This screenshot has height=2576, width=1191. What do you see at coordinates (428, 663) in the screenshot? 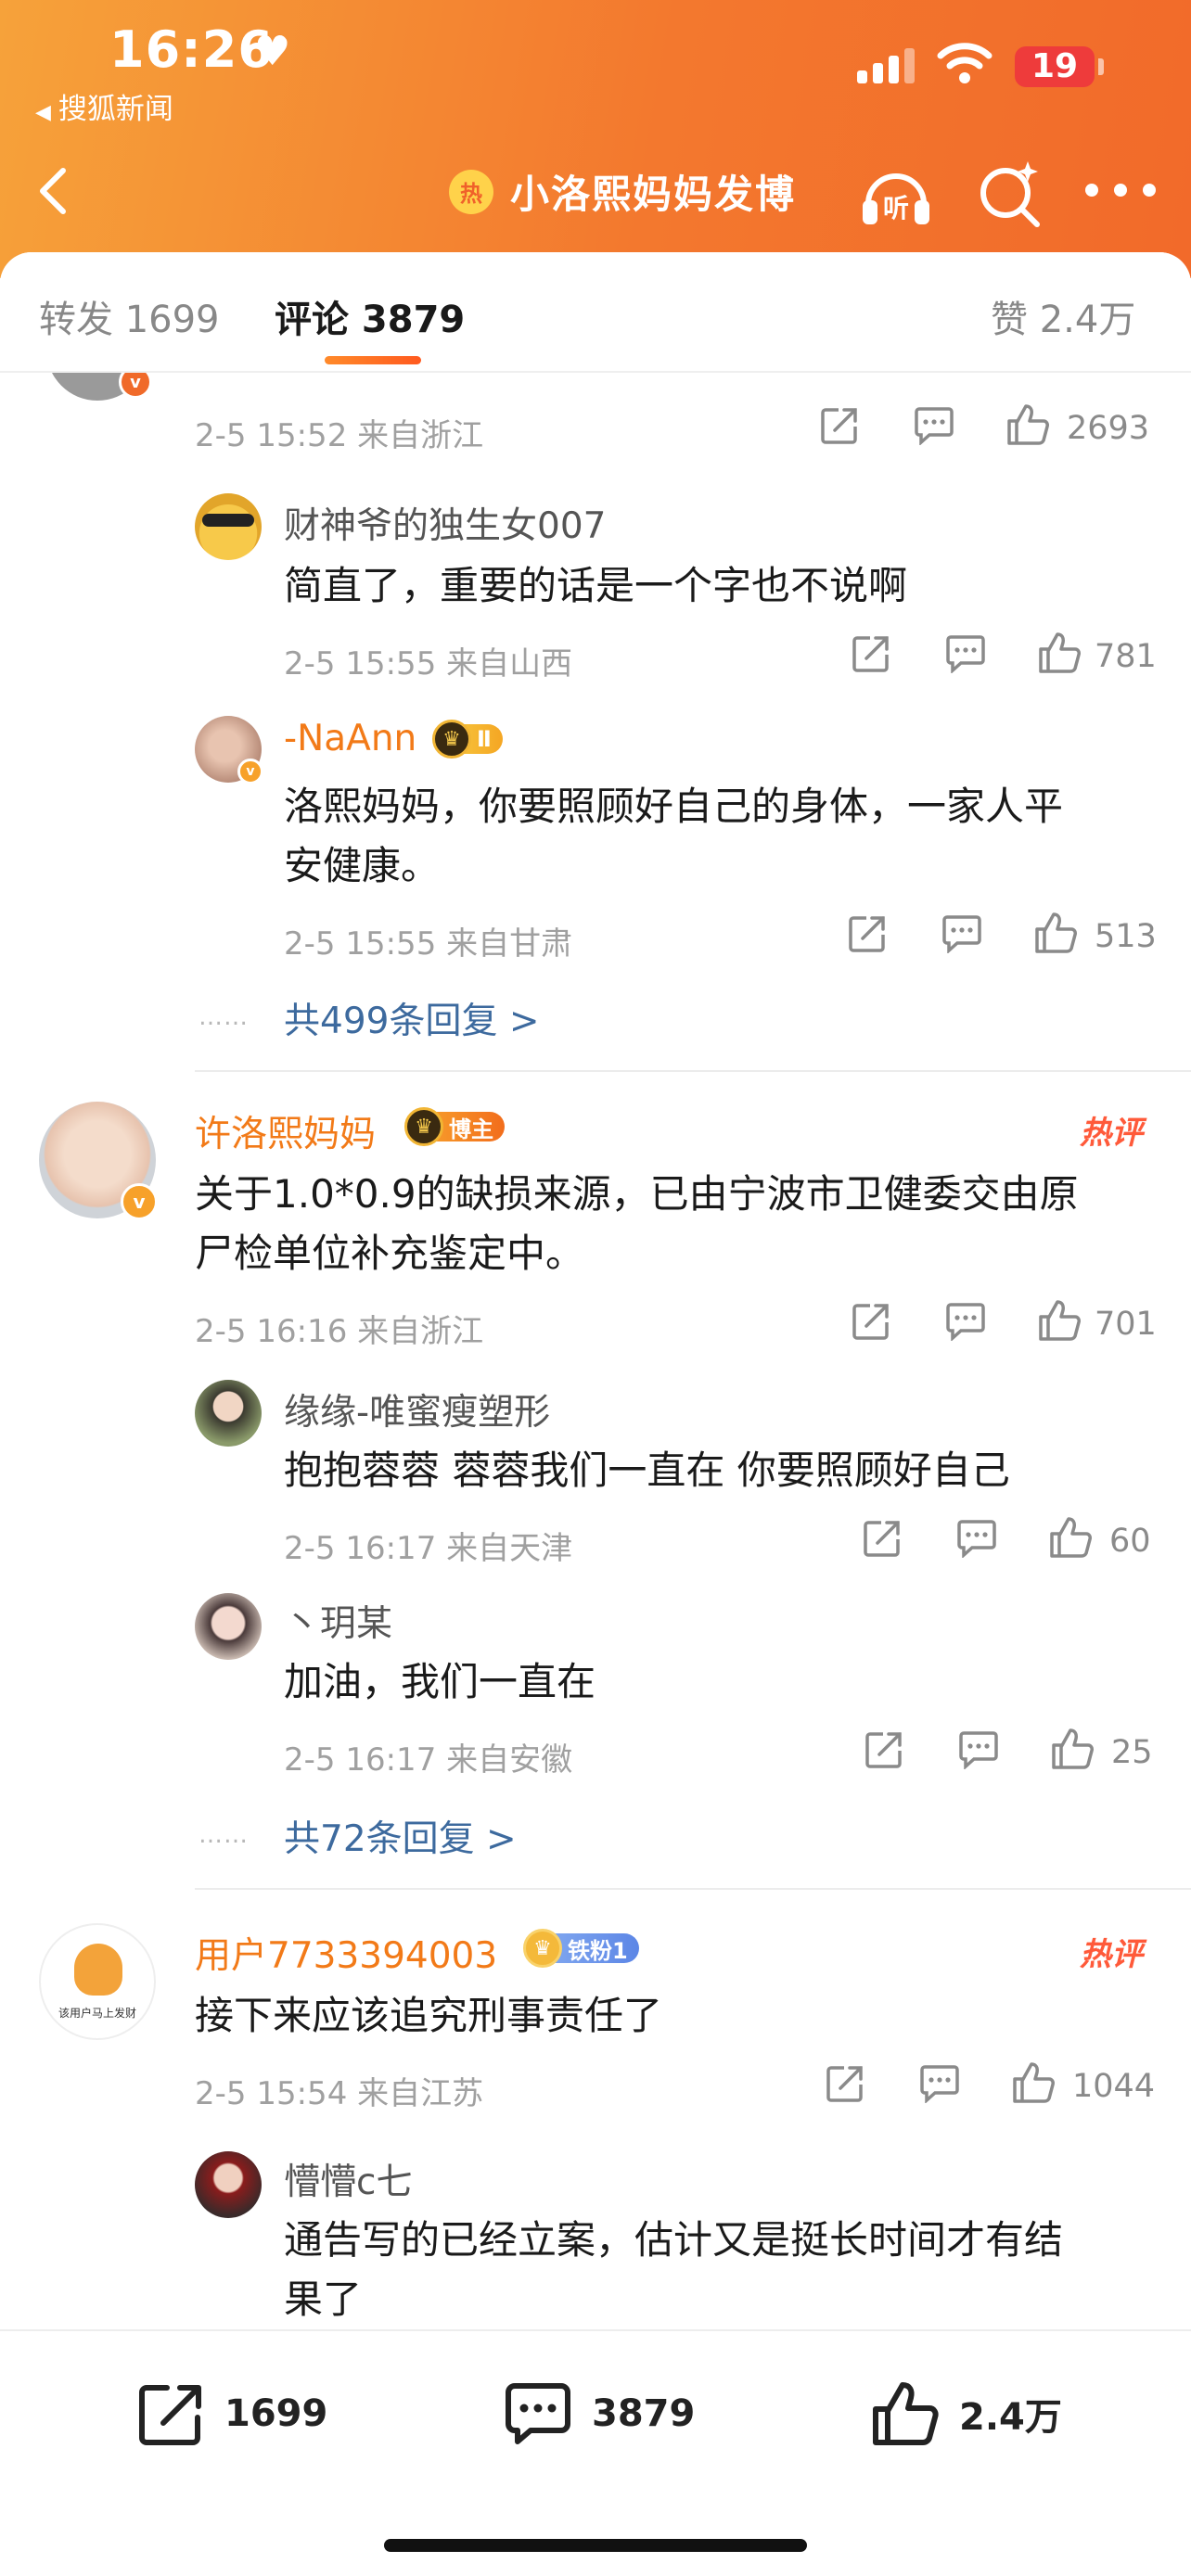
I see `reply-meta: 2-5 15:55 来自山西` at bounding box center [428, 663].